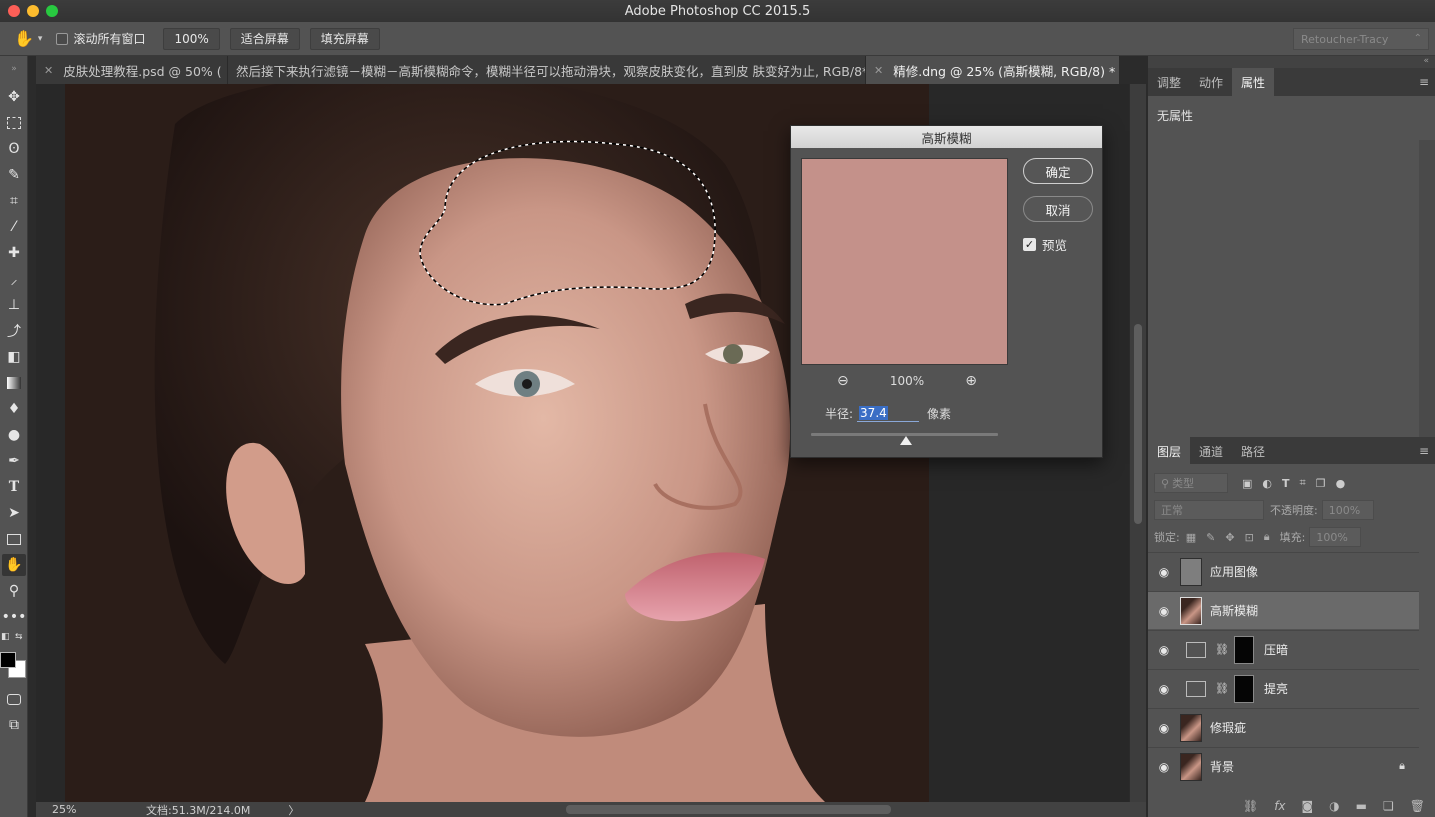 This screenshot has width=1435, height=817. Describe the element at coordinates (1249, 537) in the screenshot. I see `lock-artboard-icon: ⊡` at that location.